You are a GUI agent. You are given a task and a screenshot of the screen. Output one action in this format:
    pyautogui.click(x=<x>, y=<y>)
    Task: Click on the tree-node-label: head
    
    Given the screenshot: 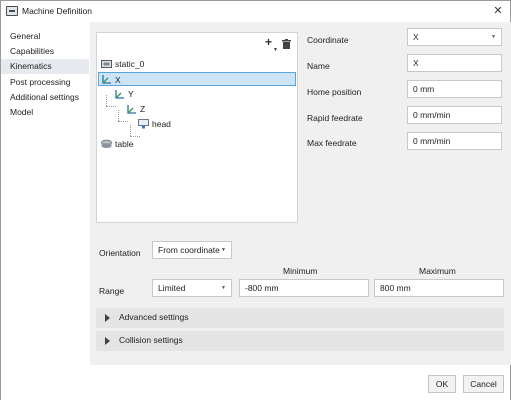 What is the action you would take?
    pyautogui.click(x=161, y=124)
    